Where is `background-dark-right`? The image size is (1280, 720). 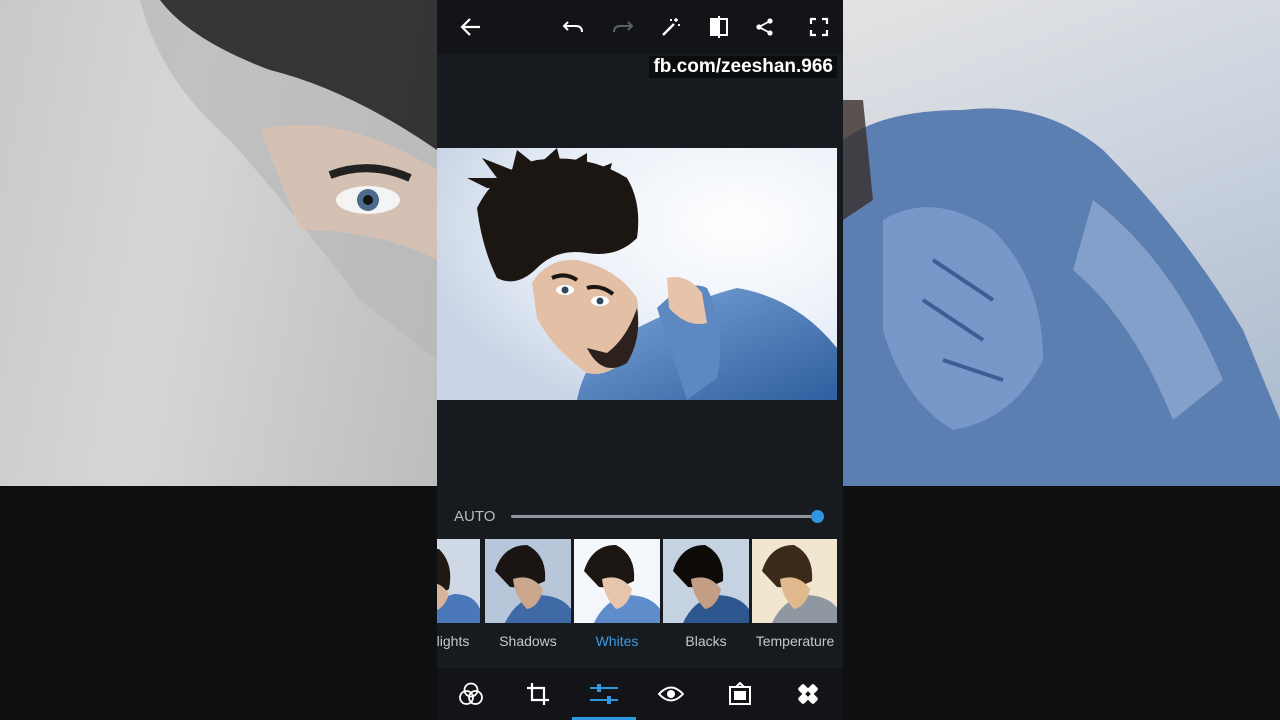
background-dark-right is located at coordinates (1061, 603).